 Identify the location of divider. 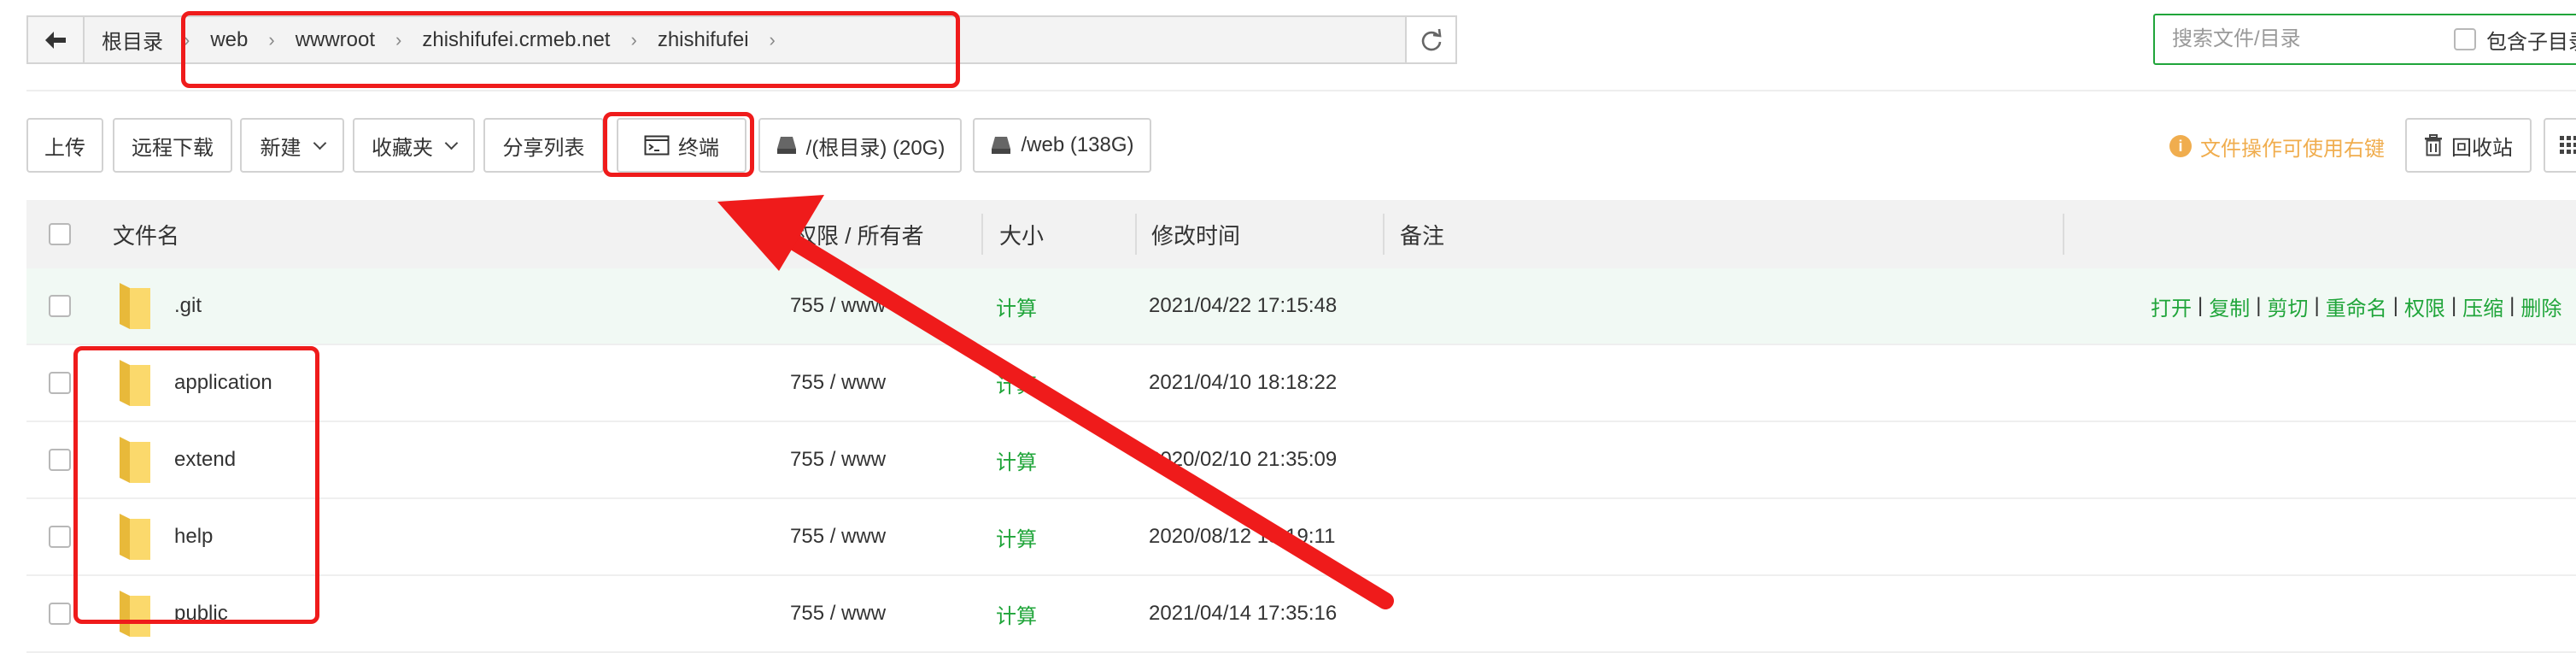
(1301, 90).